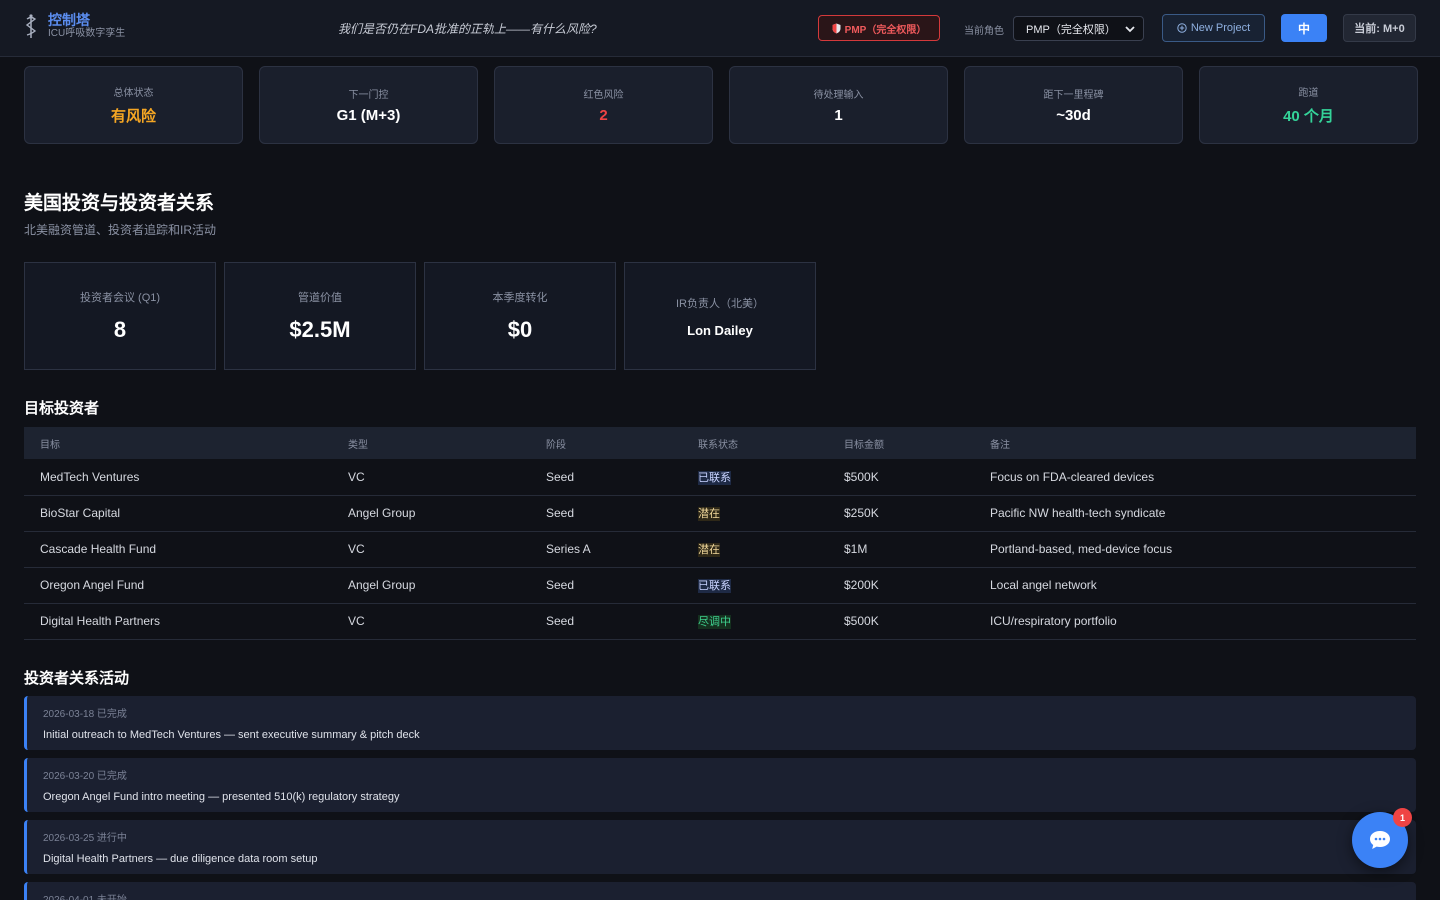 Image resolution: width=1440 pixels, height=900 pixels. Describe the element at coordinates (1053, 621) in the screenshot. I see `investor-notes: ICU/respiratory portfolio` at that location.